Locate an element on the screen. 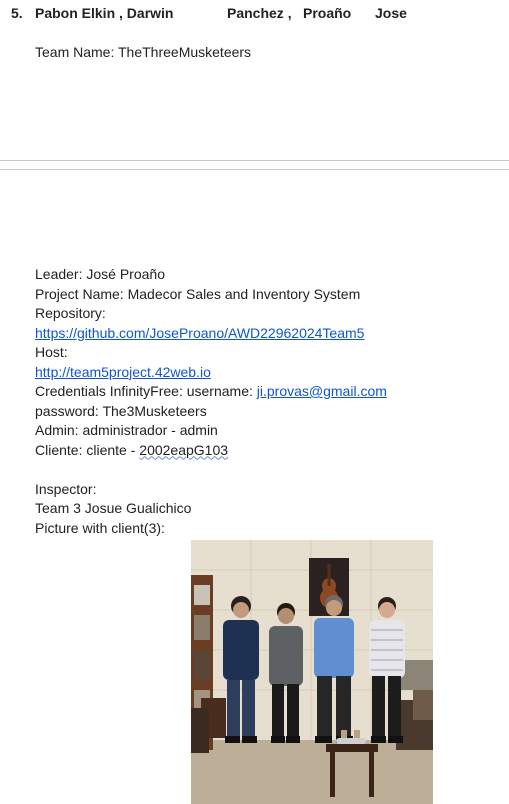 This screenshot has width=509, height=804. password-line: password: The3Musketeers is located at coordinates (121, 410).